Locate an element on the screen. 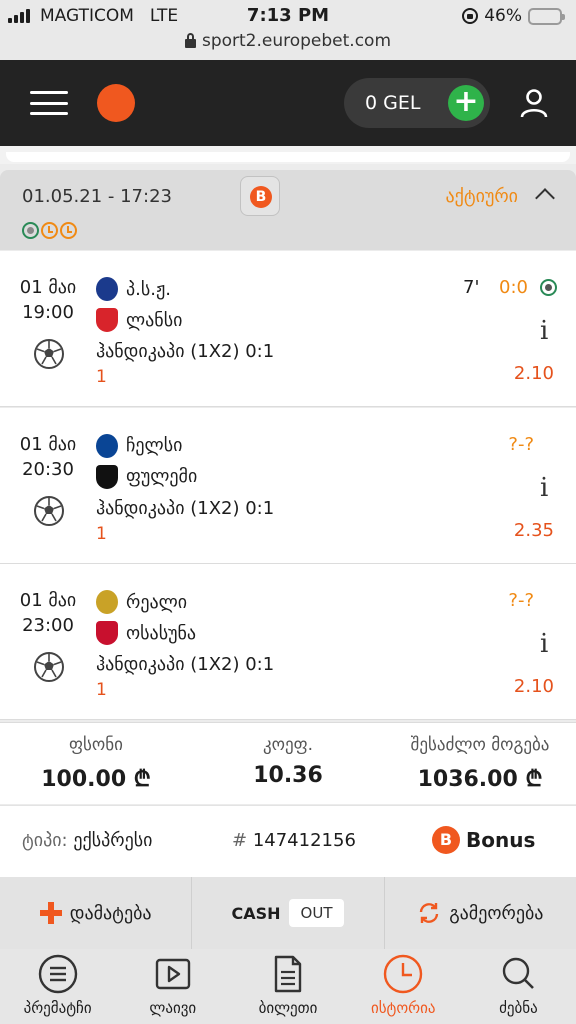  tab-label: ლაივი is located at coordinates (173, 1008).